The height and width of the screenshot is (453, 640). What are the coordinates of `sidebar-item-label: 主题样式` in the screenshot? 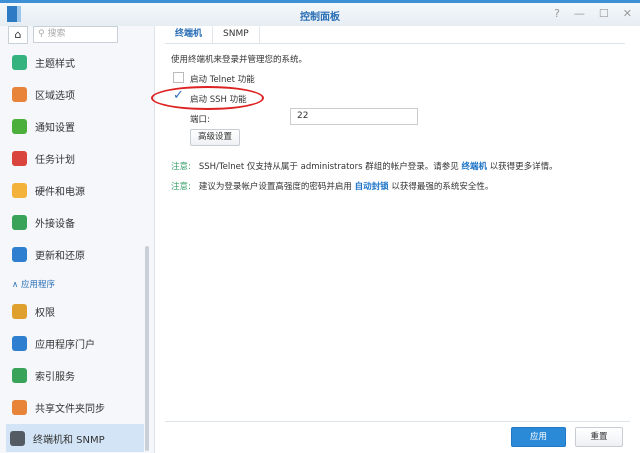 It's located at (55, 64).